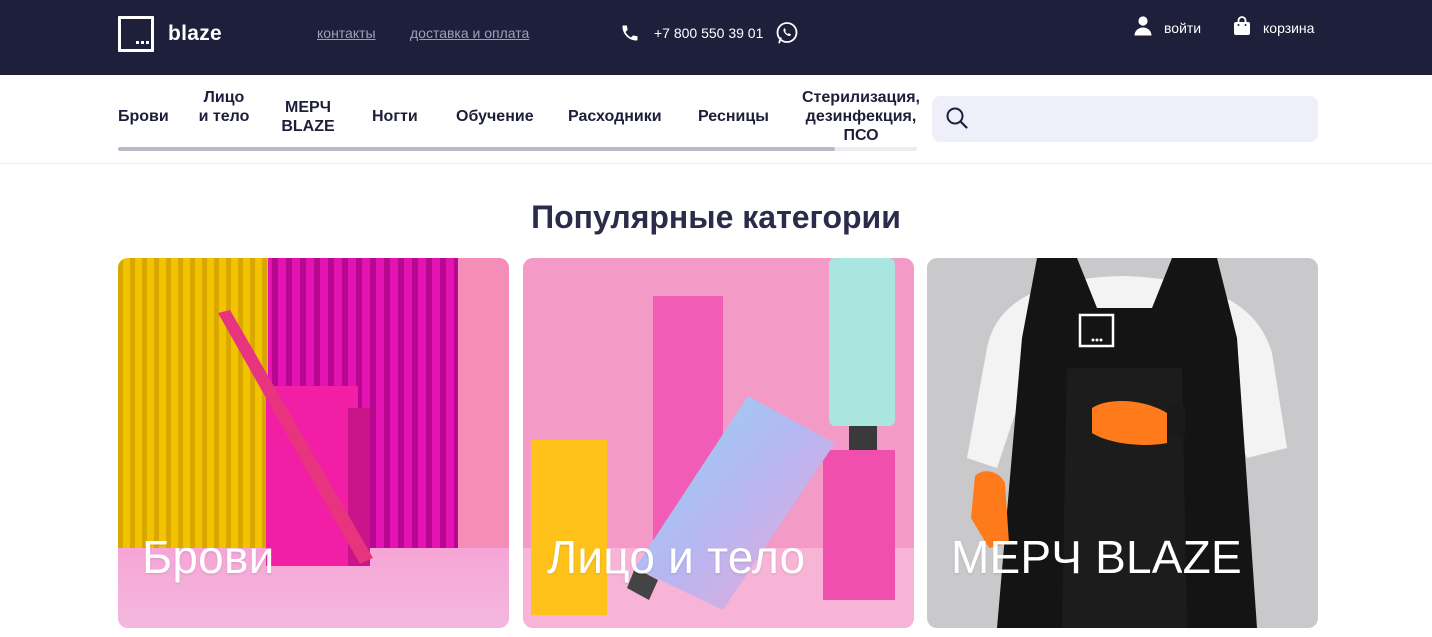 The height and width of the screenshot is (637, 1432). I want to click on user-icon, so click(1143, 27).